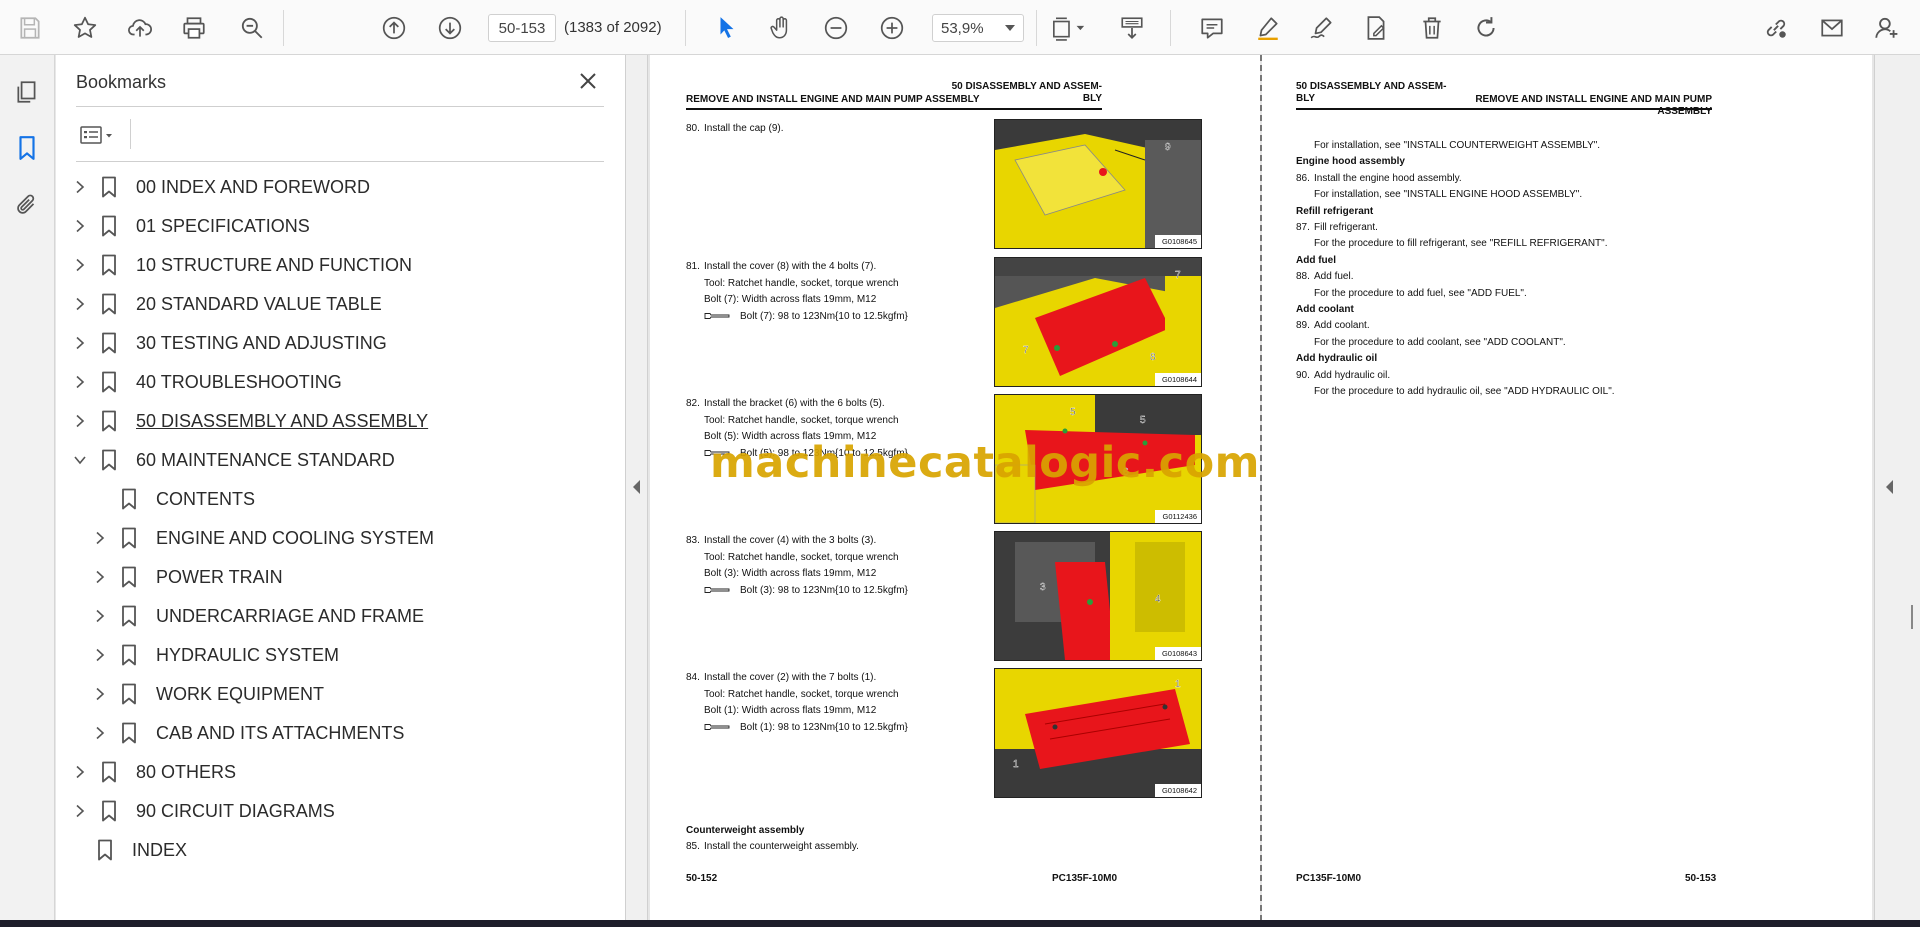 The width and height of the screenshot is (1920, 927). I want to click on bookmark-item: 20 STANDARD VALUE TABLE, so click(227, 304).